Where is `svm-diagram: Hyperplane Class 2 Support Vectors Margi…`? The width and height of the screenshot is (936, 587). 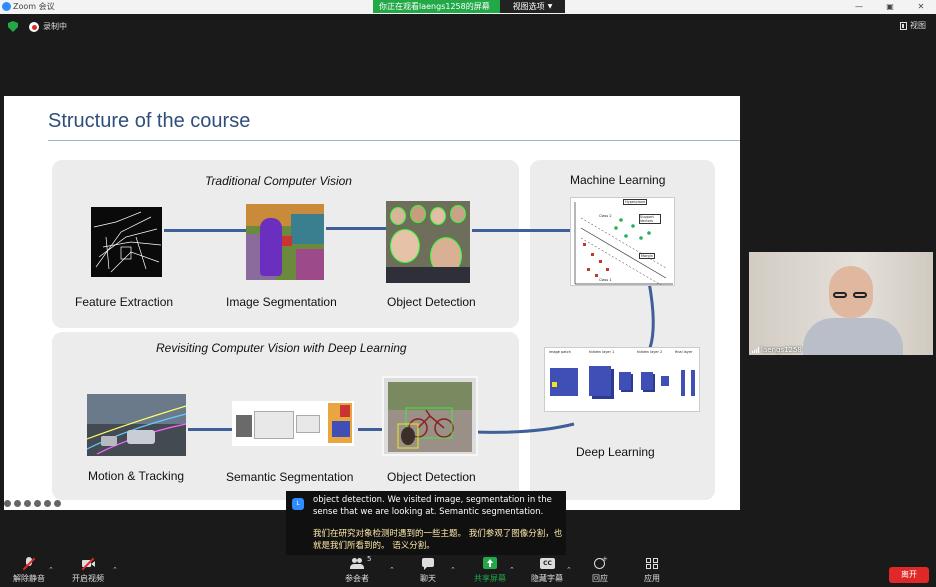 svm-diagram: Hyperplane Class 2 Support Vectors Margi… is located at coordinates (622, 241).